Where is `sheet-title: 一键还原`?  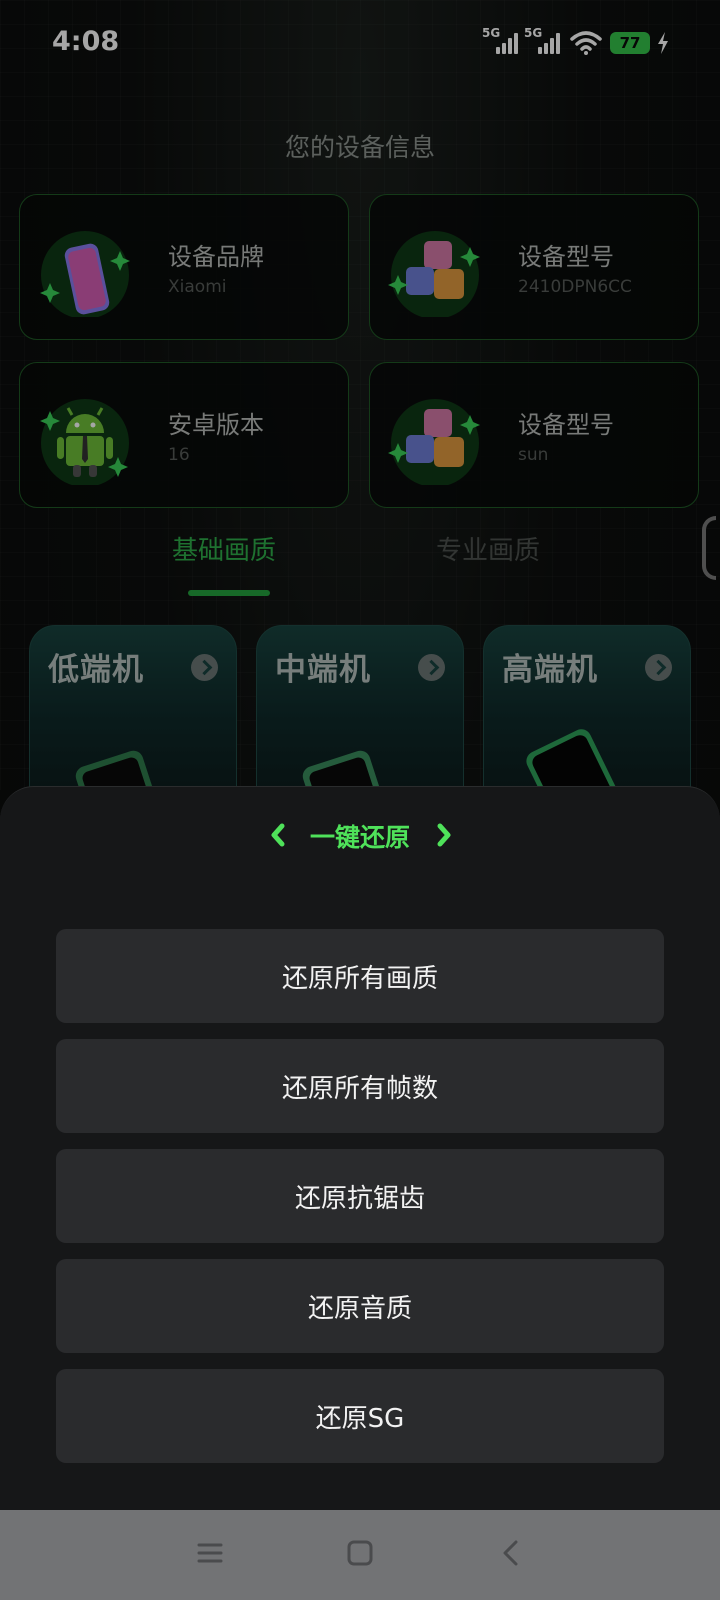 sheet-title: 一键还原 is located at coordinates (359, 837).